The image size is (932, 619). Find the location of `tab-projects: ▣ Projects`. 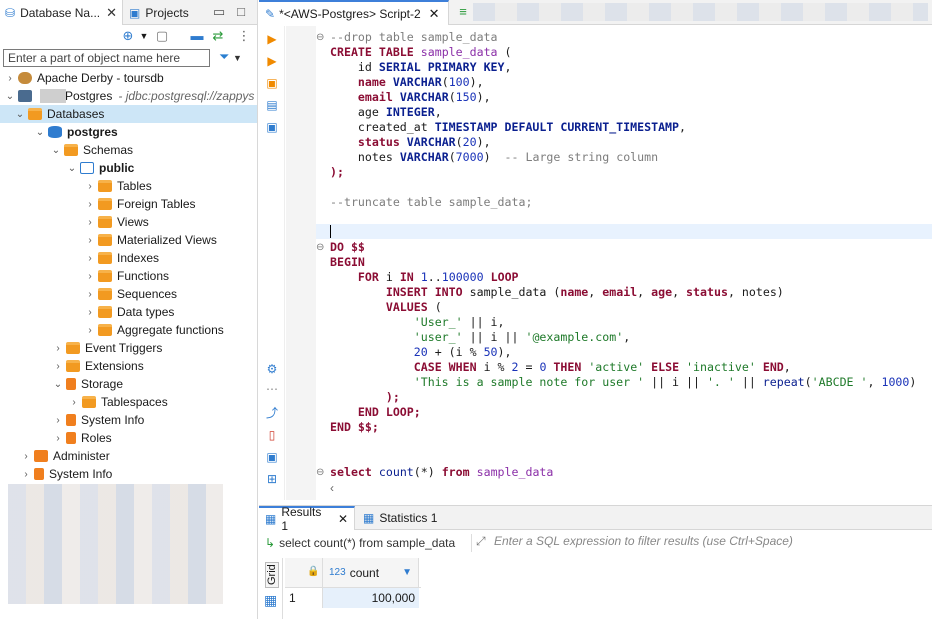

tab-projects: ▣ Projects is located at coordinates (174, 12).